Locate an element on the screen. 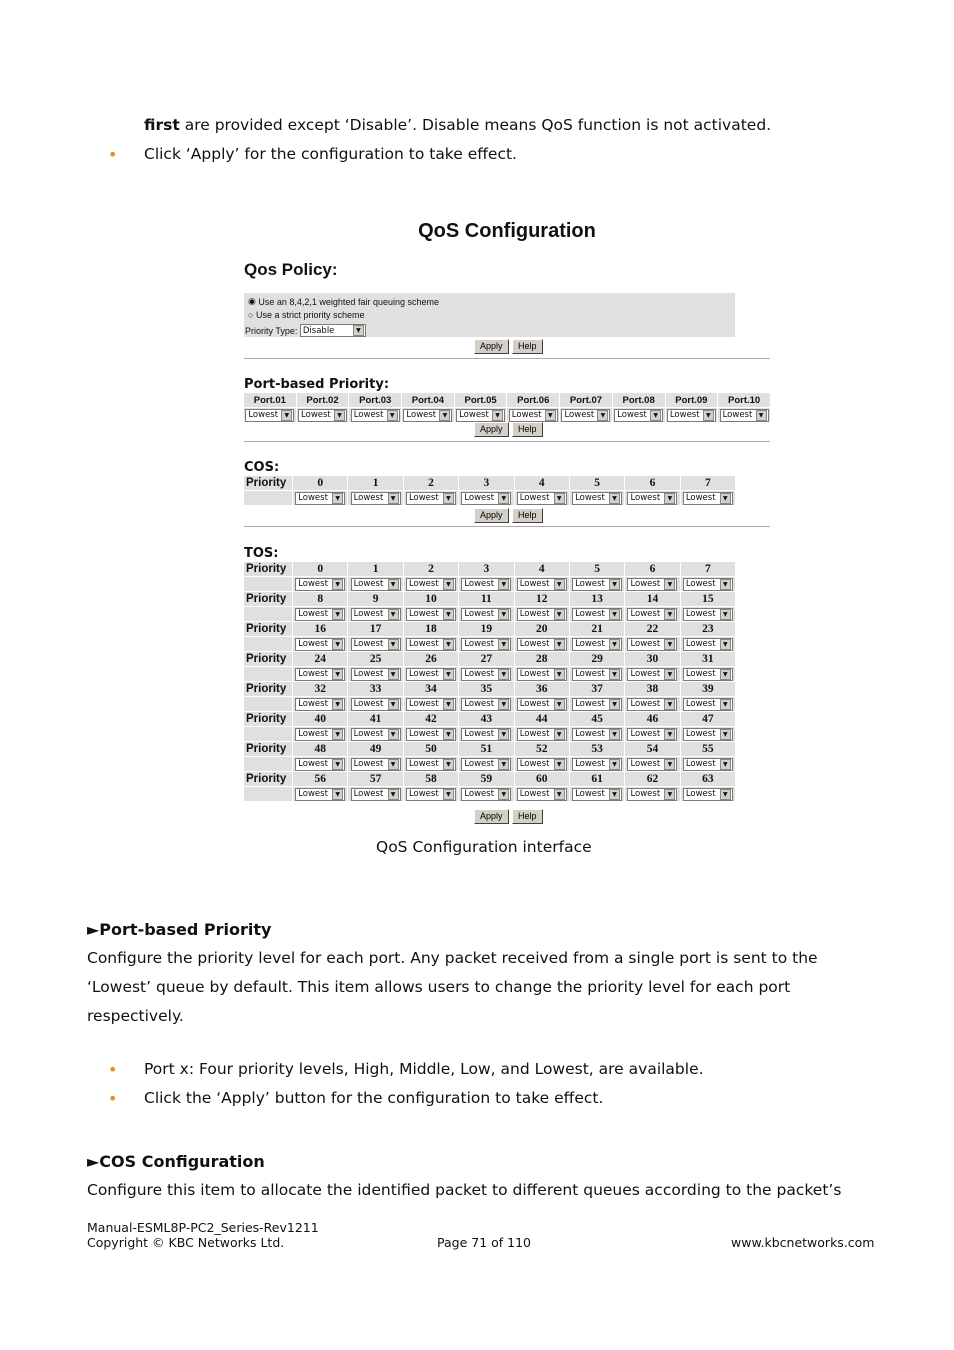  cos-help-button: Help is located at coordinates (527, 515).